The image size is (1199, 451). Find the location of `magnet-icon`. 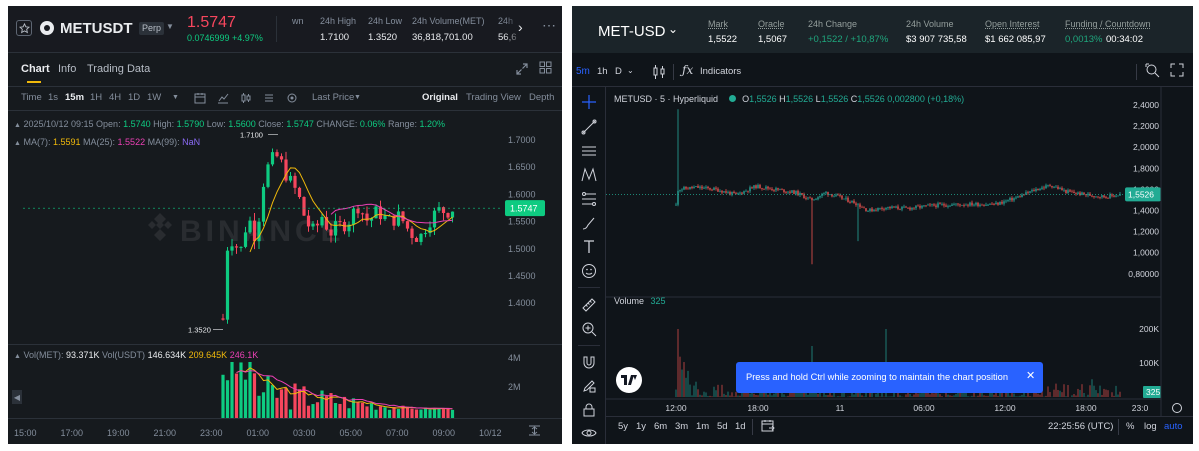

magnet-icon is located at coordinates (589, 362).